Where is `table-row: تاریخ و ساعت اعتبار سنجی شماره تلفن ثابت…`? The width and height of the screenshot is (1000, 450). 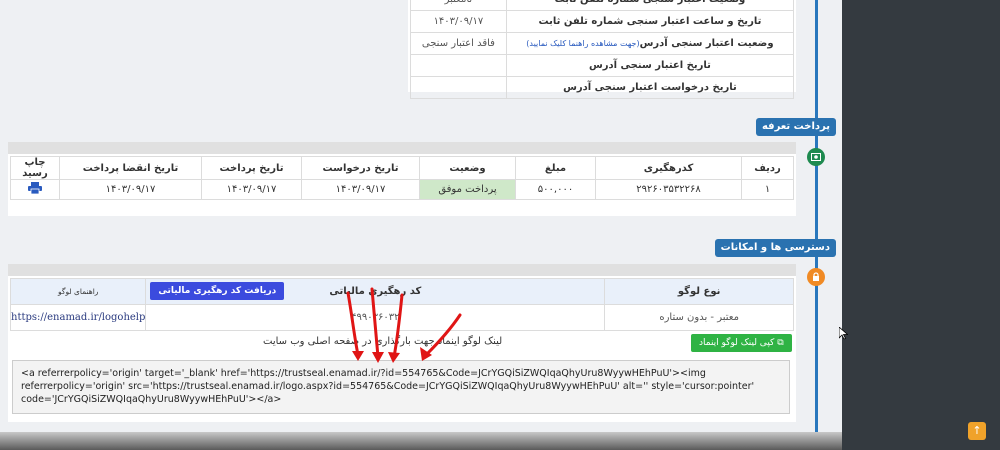
table-row: تاریخ و ساعت اعتبار سنجی شماره تلفن ثابت… is located at coordinates (602, 21).